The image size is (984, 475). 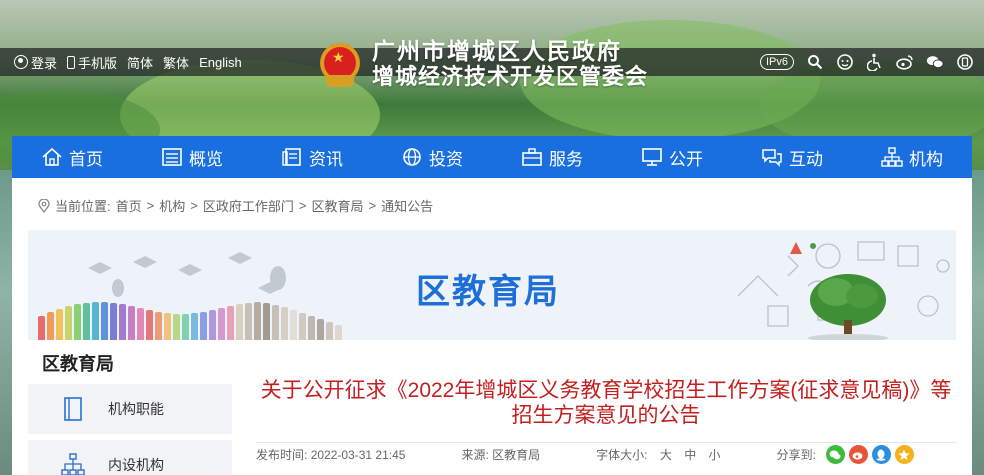 What do you see at coordinates (432, 157) in the screenshot?
I see `nav-item-invest: 投资` at bounding box center [432, 157].